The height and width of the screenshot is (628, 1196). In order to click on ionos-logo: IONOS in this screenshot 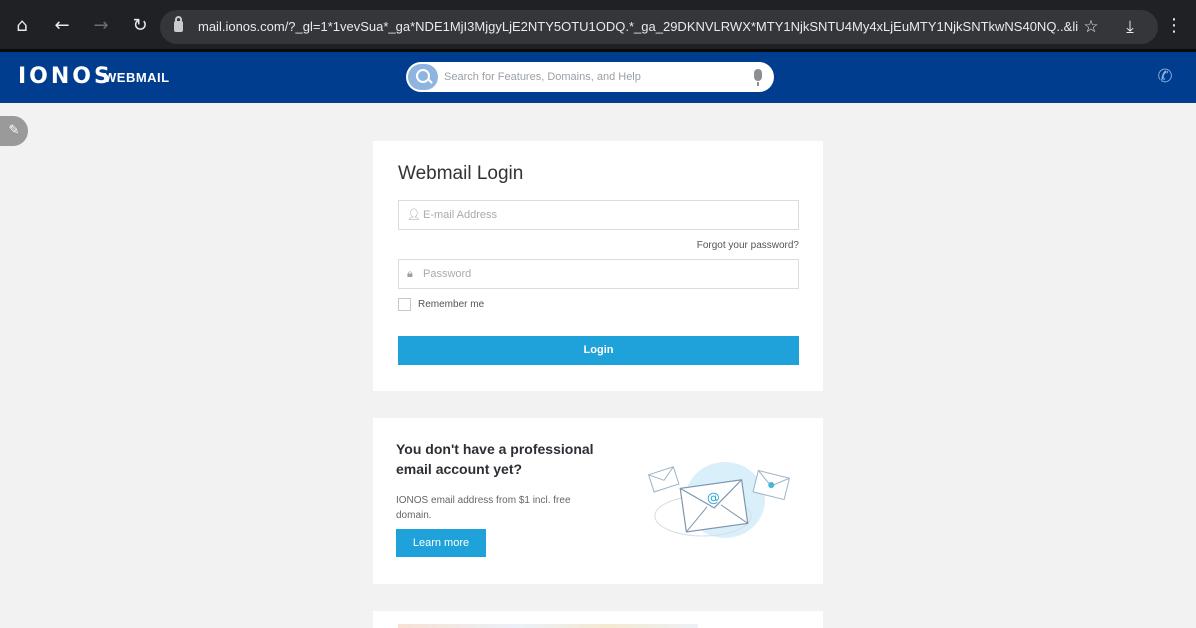, I will do `click(65, 76)`.